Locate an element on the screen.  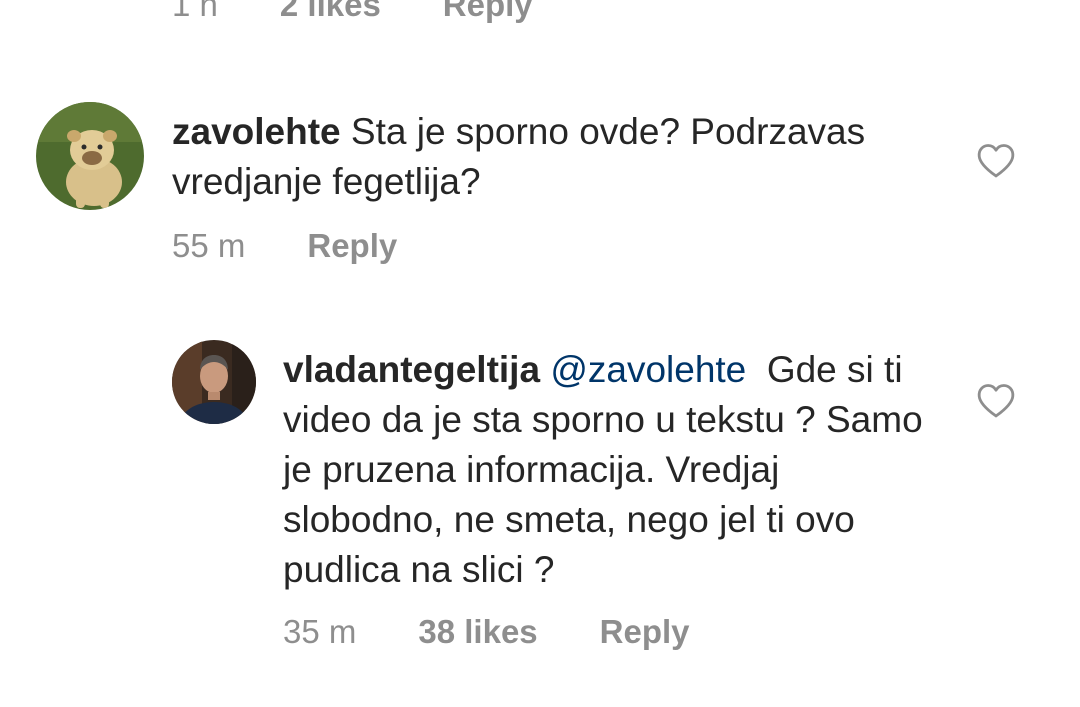
comment-meta: 35 m 38 likes Reply is located at coordinates (486, 632).